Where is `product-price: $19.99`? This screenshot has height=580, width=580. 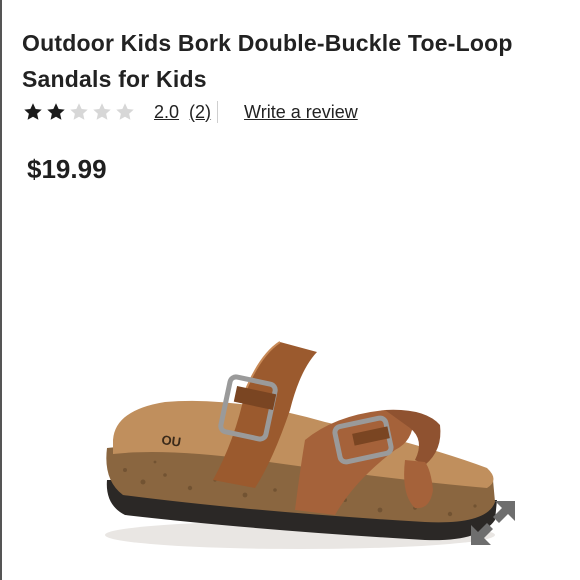 product-price: $19.99 is located at coordinates (67, 169).